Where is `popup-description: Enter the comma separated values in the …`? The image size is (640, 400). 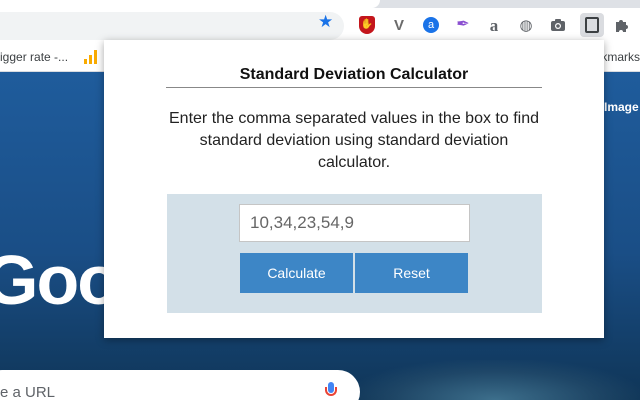 popup-description: Enter the comma separated values in the … is located at coordinates (354, 140).